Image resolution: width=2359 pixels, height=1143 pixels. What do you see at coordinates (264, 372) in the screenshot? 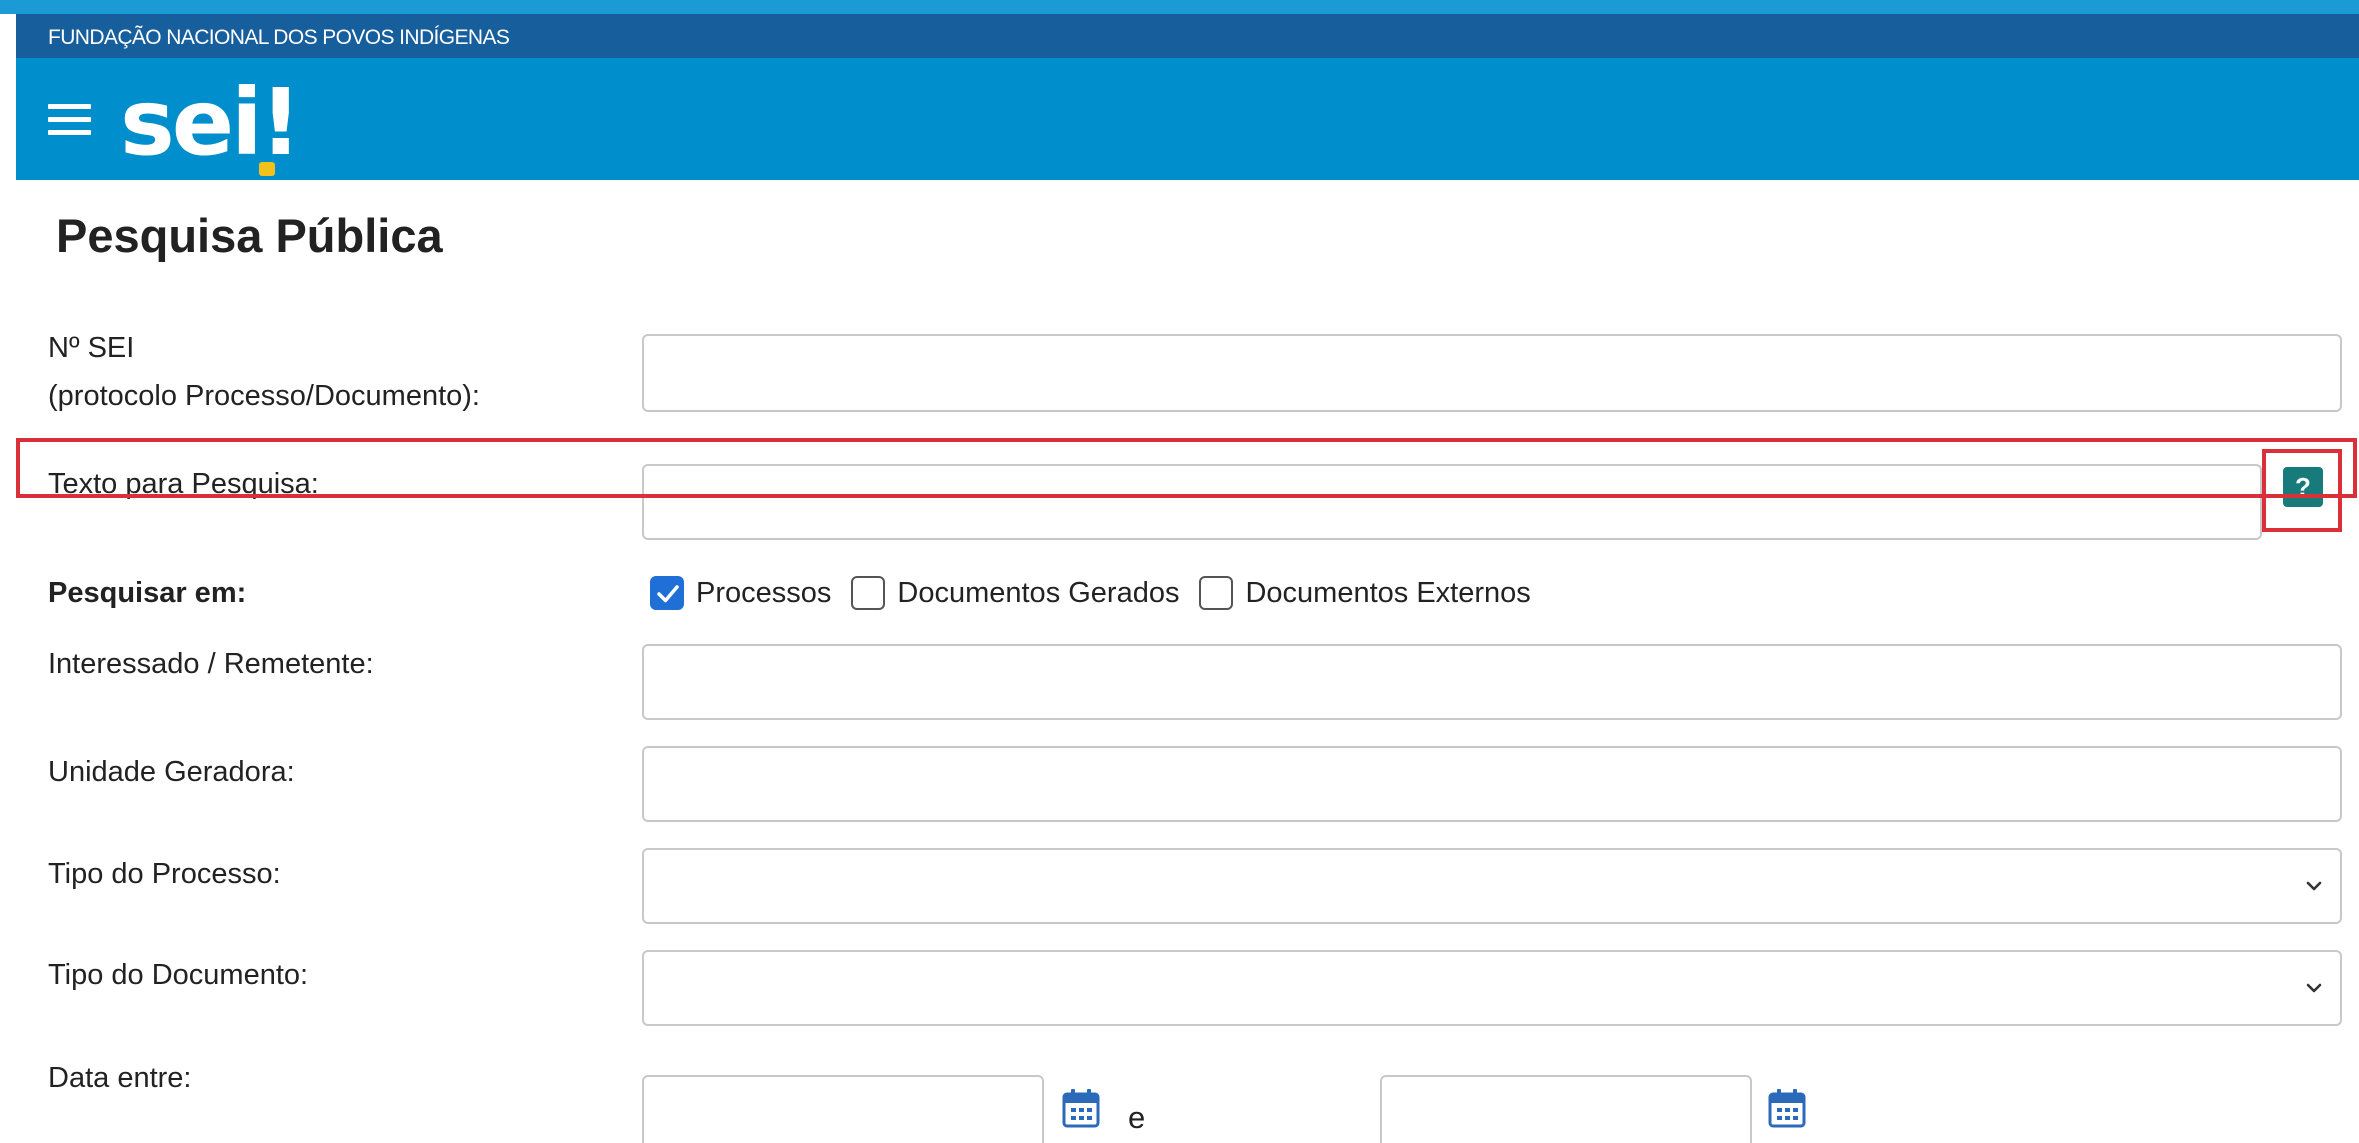
I see `sei-number-label: Nº SEI (protocolo Processo/Documento):` at bounding box center [264, 372].